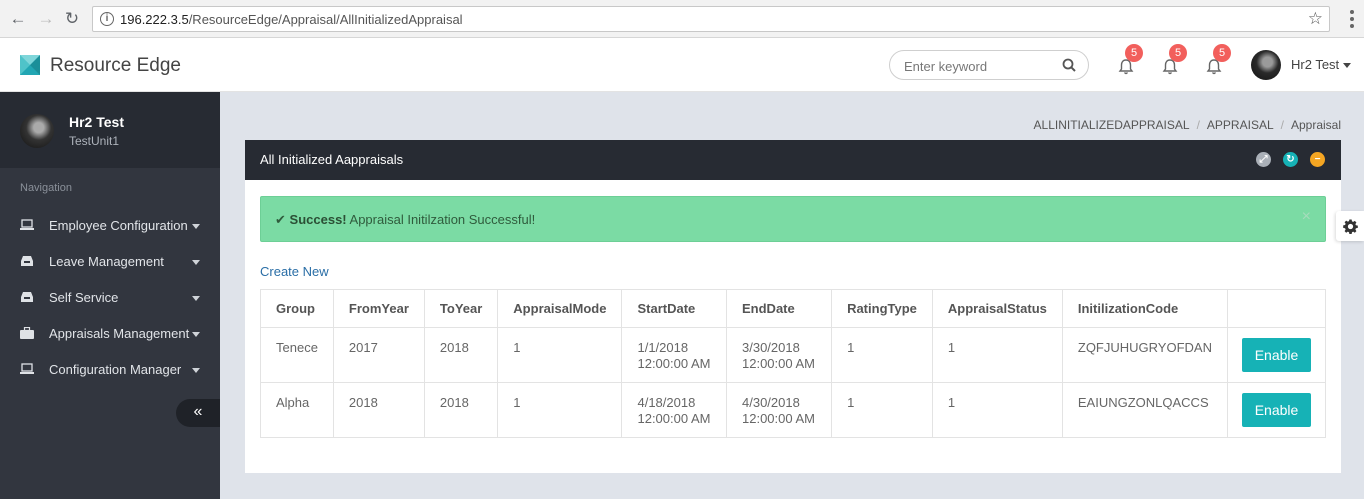  Describe the element at coordinates (663, 347) in the screenshot. I see `start-date: 1/1/2018` at that location.